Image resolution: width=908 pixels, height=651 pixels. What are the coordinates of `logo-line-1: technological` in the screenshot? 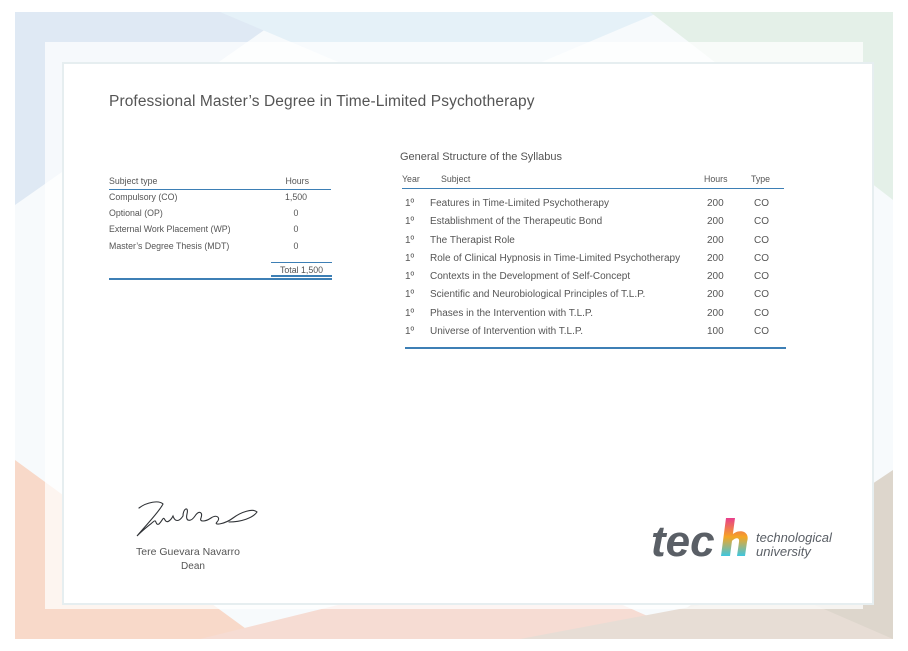 It's located at (794, 537).